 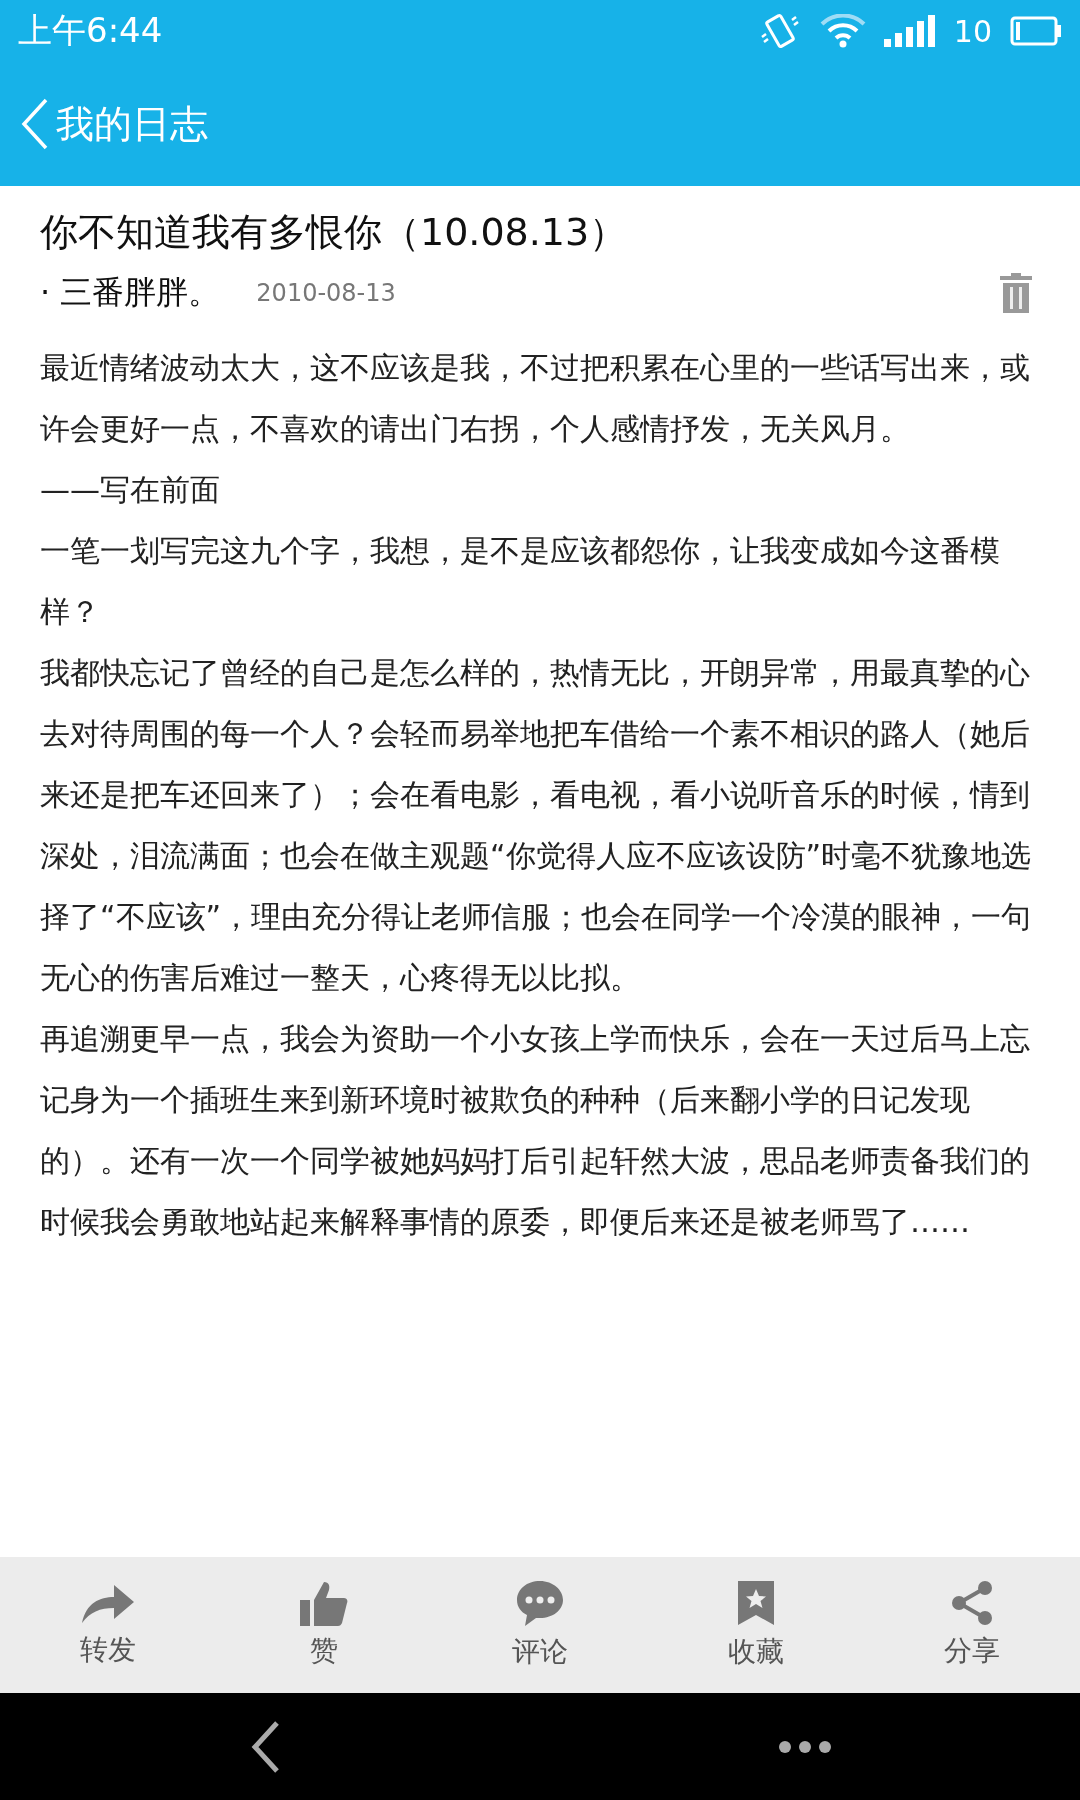 What do you see at coordinates (334, 232) in the screenshot?
I see `post-title: 你不知道我有多恨你（10.08.13）` at bounding box center [334, 232].